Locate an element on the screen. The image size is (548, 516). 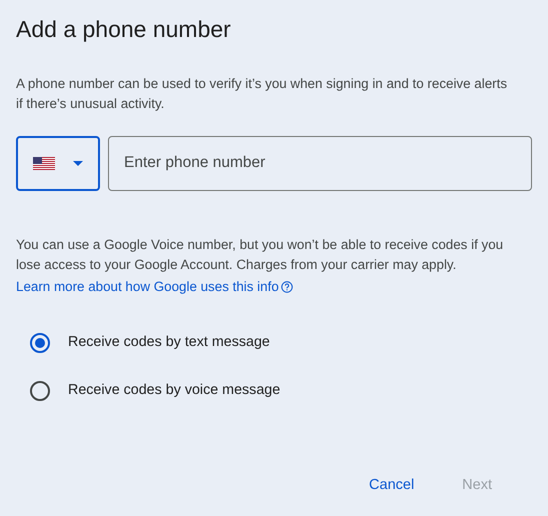
info-text: You can use a Google Voice number, but you won’t be able to receive codes if you lose access to your Google Account. Charges from your carrier may apply. is located at coordinates (260, 255).